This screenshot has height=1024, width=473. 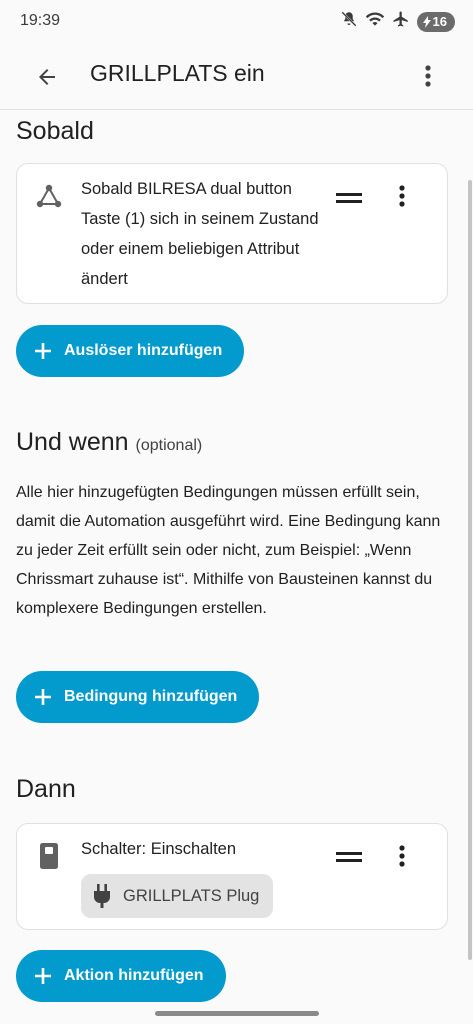 What do you see at coordinates (143, 350) in the screenshot?
I see `add-trigger-label: Auslöser hinzufügen` at bounding box center [143, 350].